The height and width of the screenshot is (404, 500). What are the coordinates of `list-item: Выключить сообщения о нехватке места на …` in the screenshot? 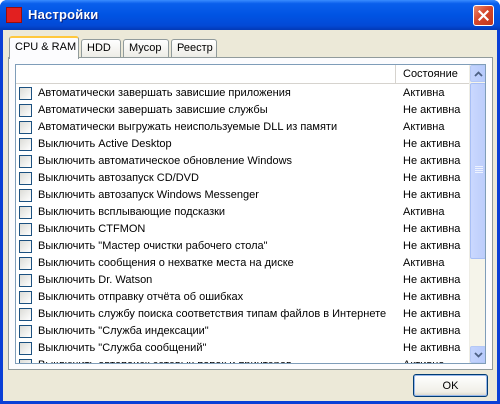 It's located at (243, 263).